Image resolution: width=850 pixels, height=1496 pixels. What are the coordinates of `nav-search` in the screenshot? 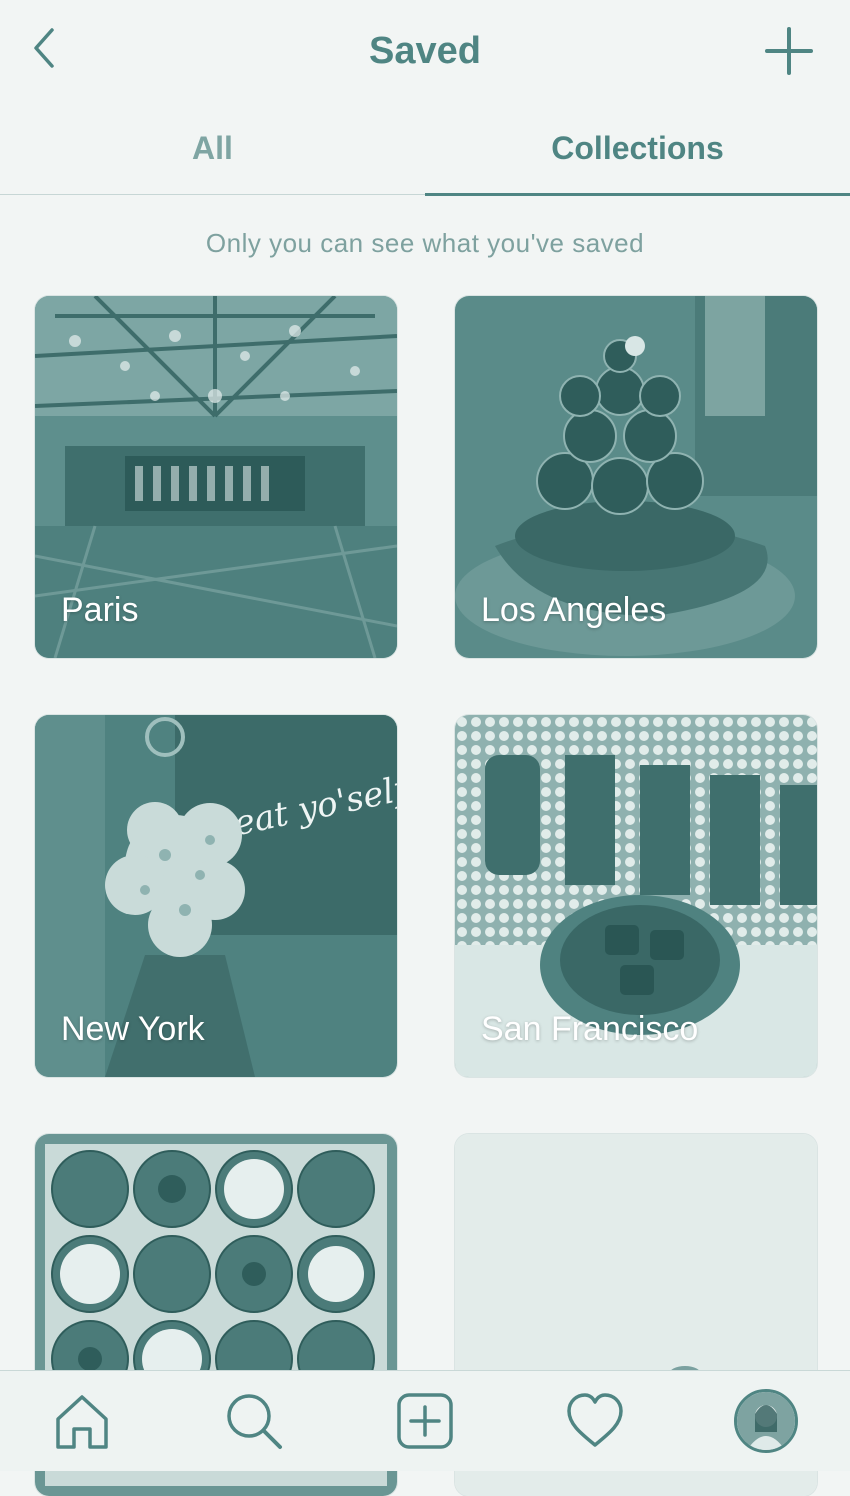 It's located at (254, 1421).